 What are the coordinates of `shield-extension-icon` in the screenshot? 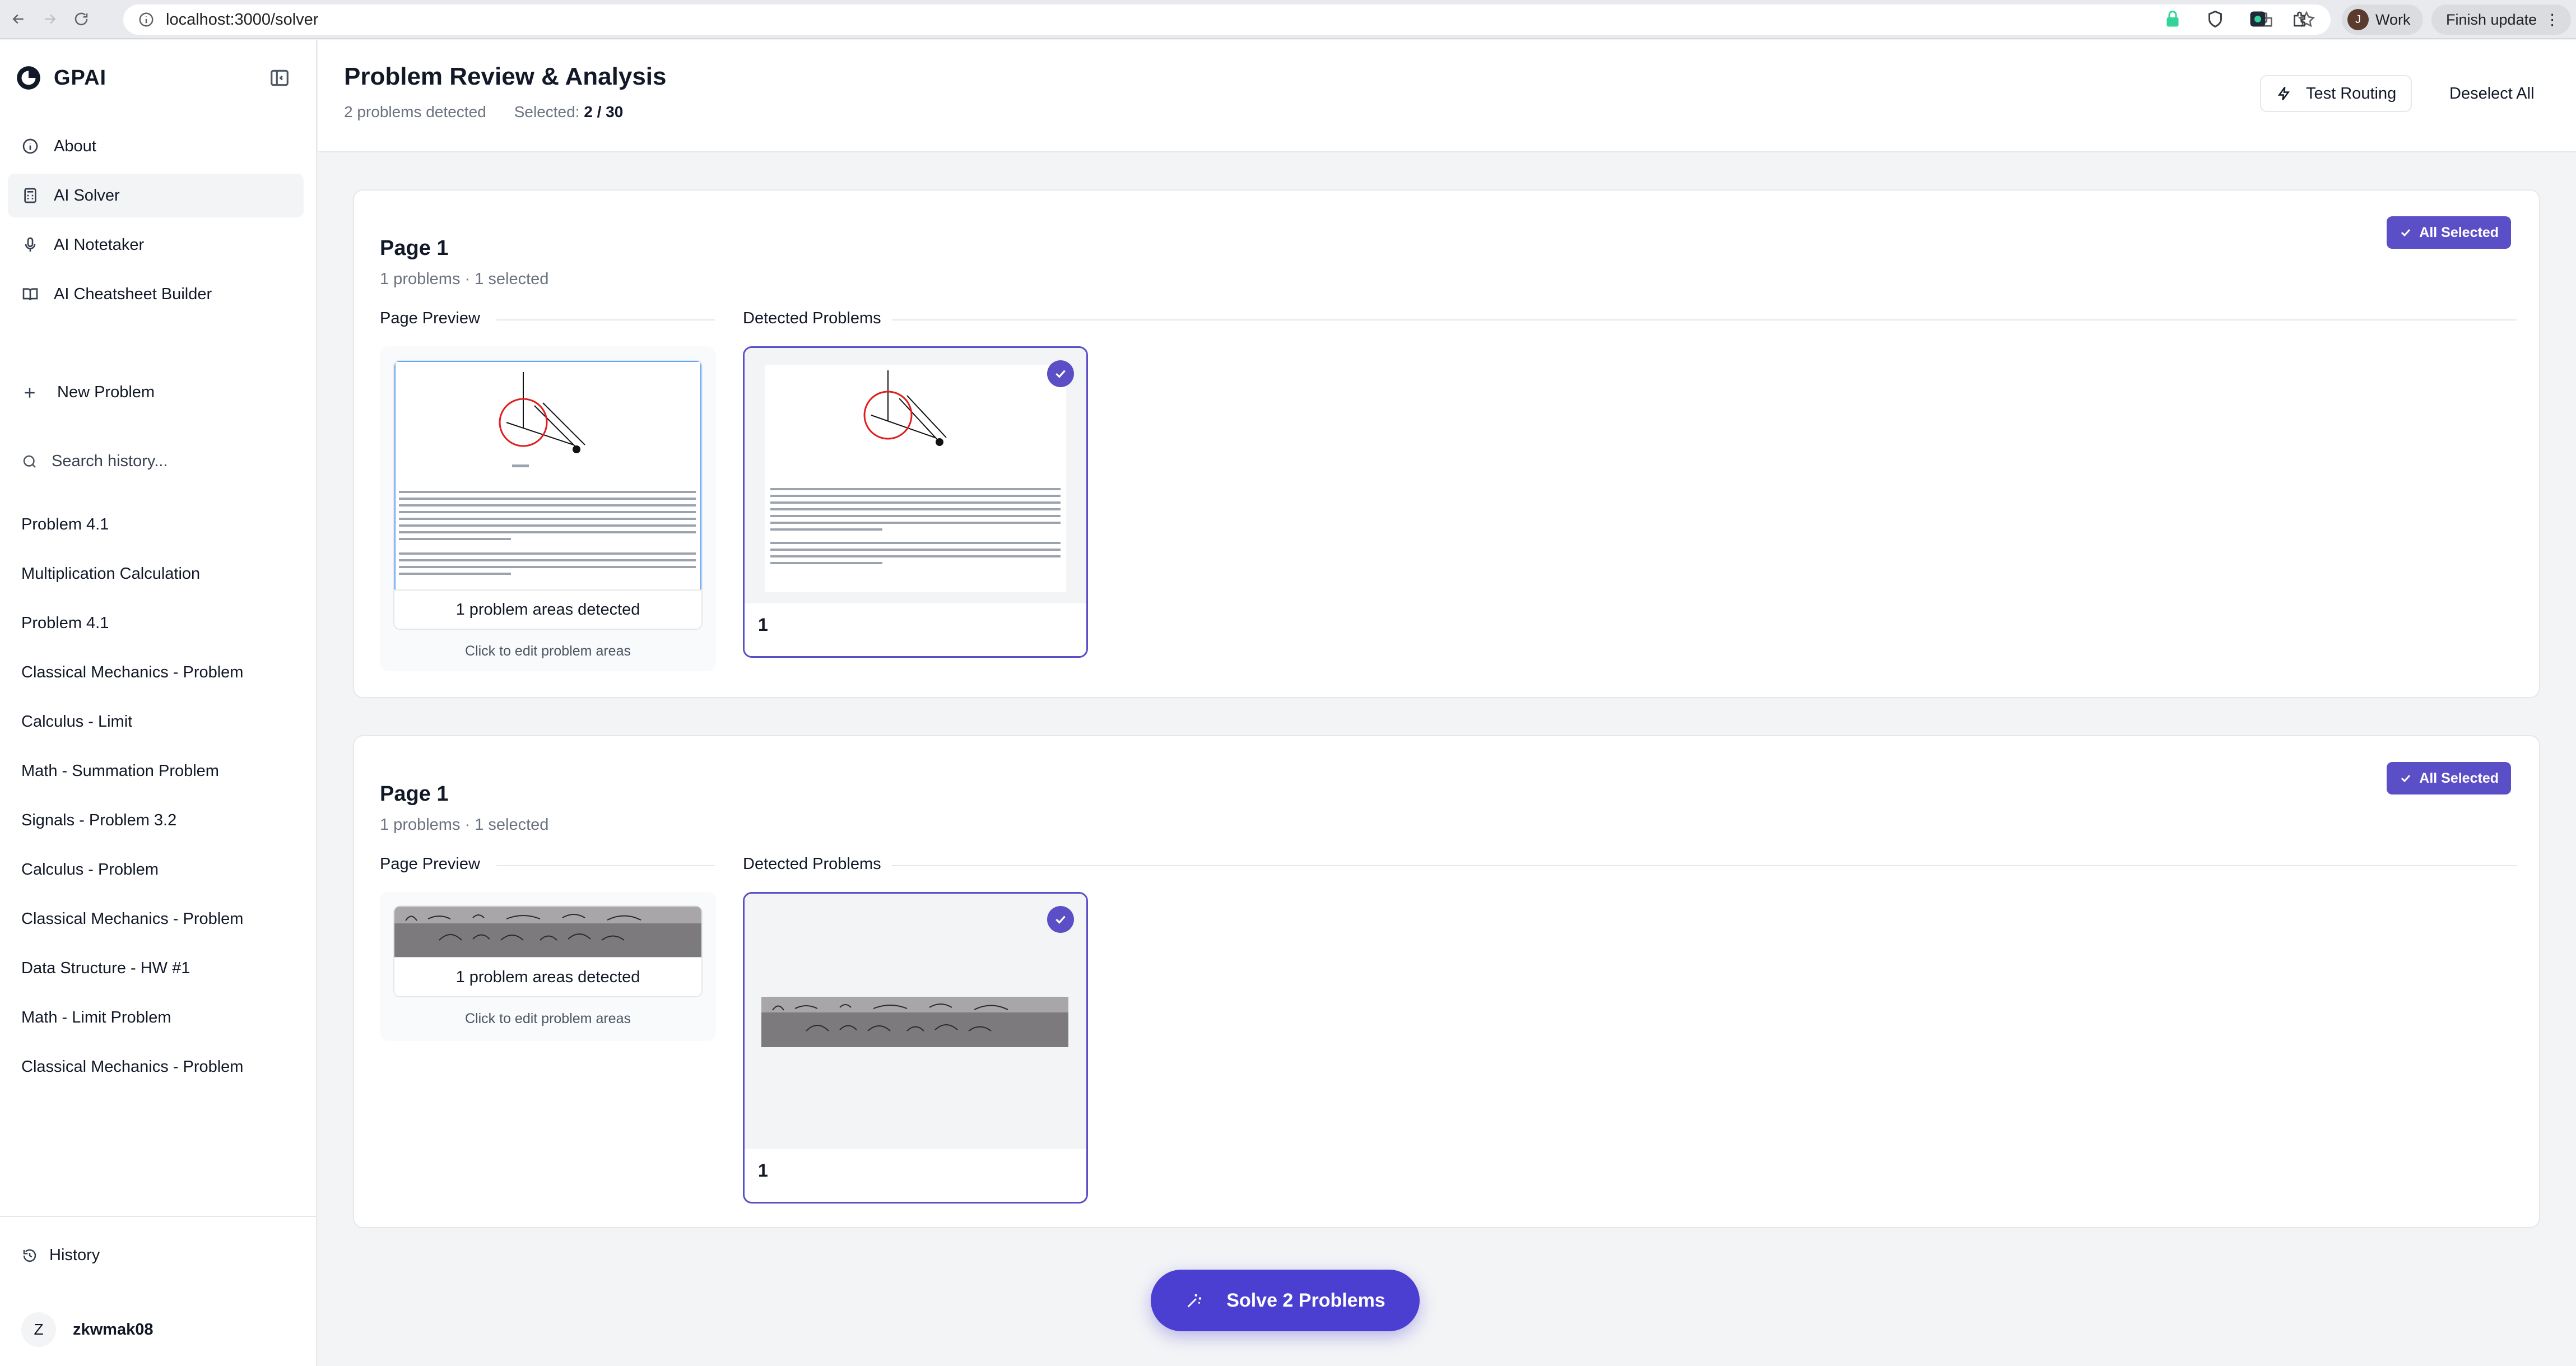 It's located at (2215, 19).